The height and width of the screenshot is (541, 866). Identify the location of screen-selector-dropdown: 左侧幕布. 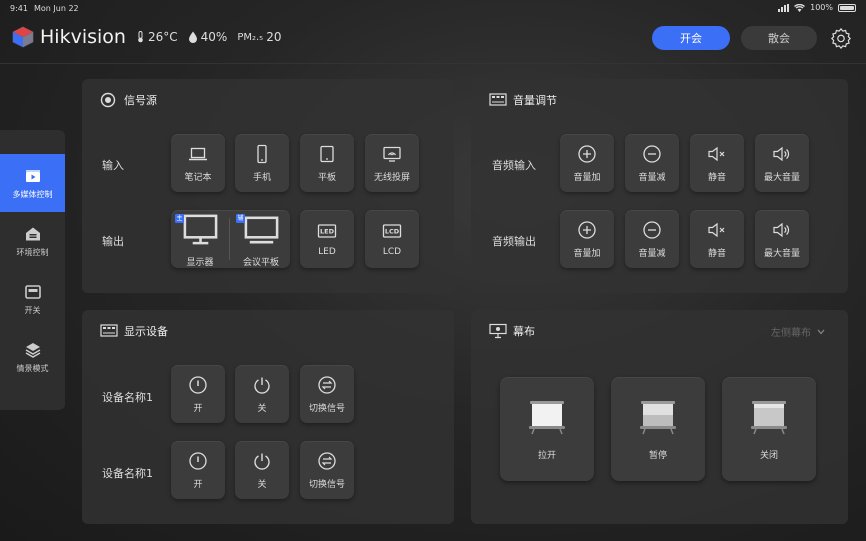
(798, 331).